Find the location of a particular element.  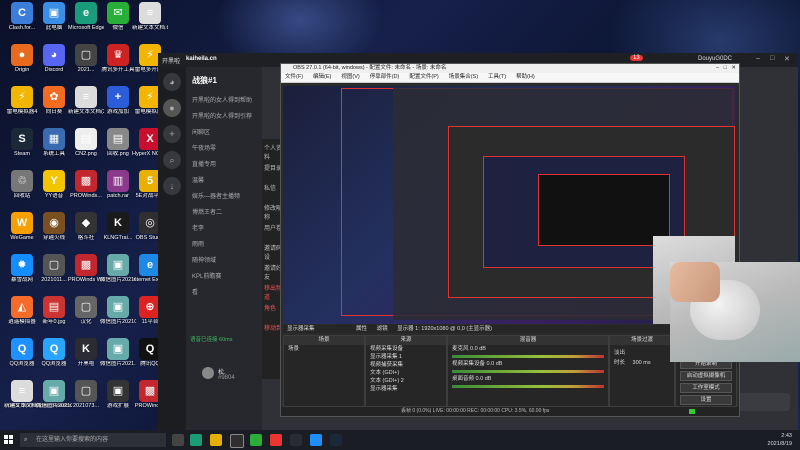

desktop-icon: S Steam is located at coordinates (22, 143).